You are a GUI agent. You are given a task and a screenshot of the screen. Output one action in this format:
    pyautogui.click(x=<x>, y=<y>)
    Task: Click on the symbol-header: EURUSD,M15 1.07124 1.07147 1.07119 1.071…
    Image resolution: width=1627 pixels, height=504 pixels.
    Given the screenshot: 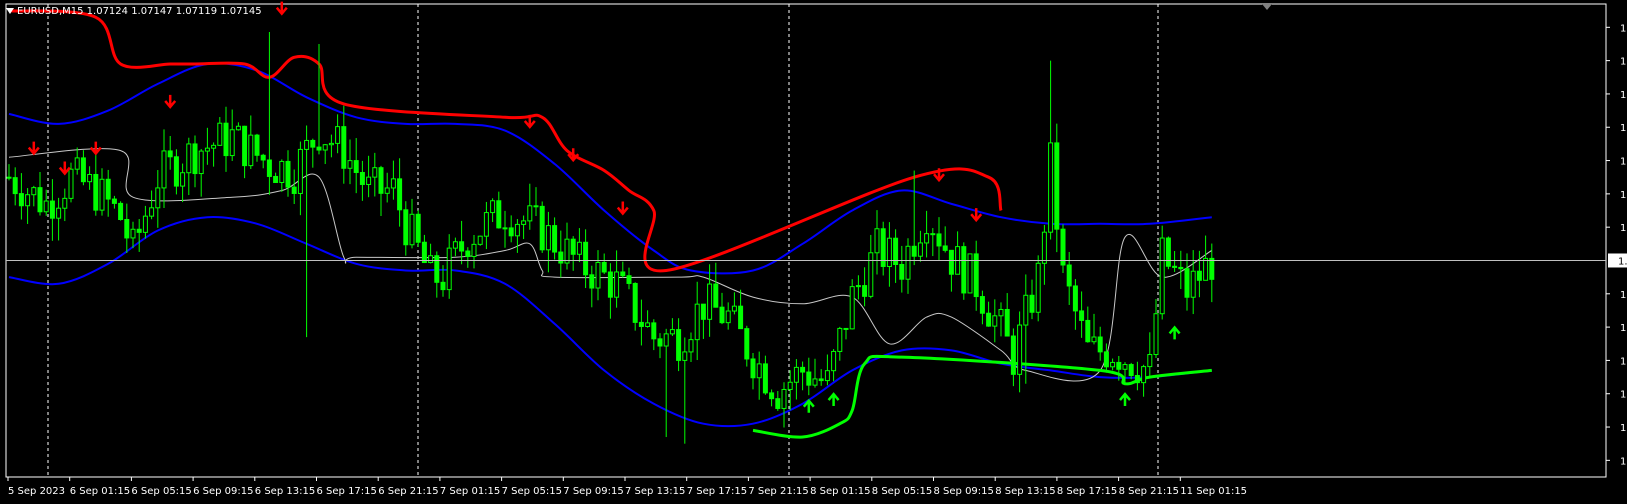 What is the action you would take?
    pyautogui.click(x=134, y=11)
    